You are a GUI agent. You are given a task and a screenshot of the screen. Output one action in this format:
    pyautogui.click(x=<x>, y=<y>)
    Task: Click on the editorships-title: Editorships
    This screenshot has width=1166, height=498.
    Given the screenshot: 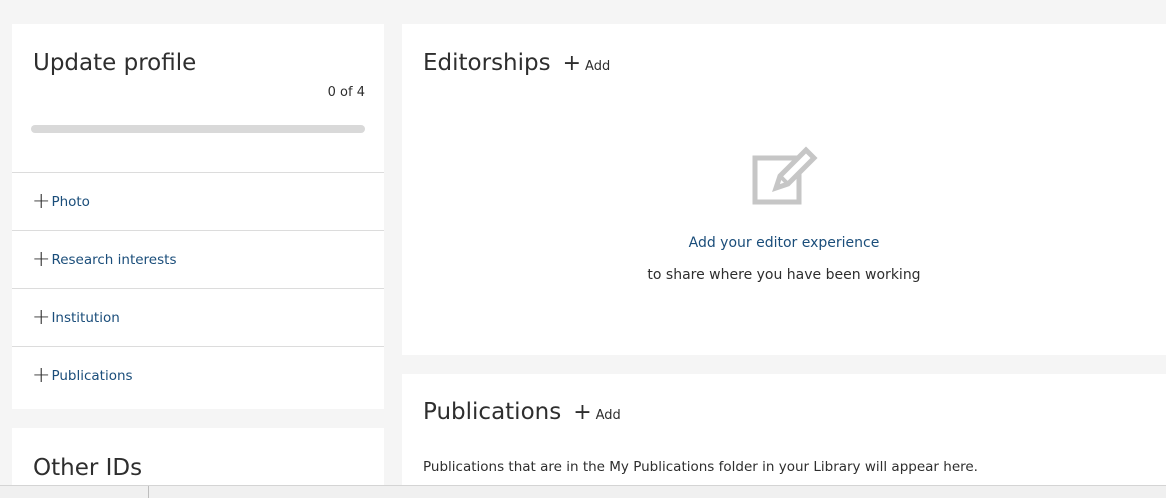 What is the action you would take?
    pyautogui.click(x=487, y=63)
    